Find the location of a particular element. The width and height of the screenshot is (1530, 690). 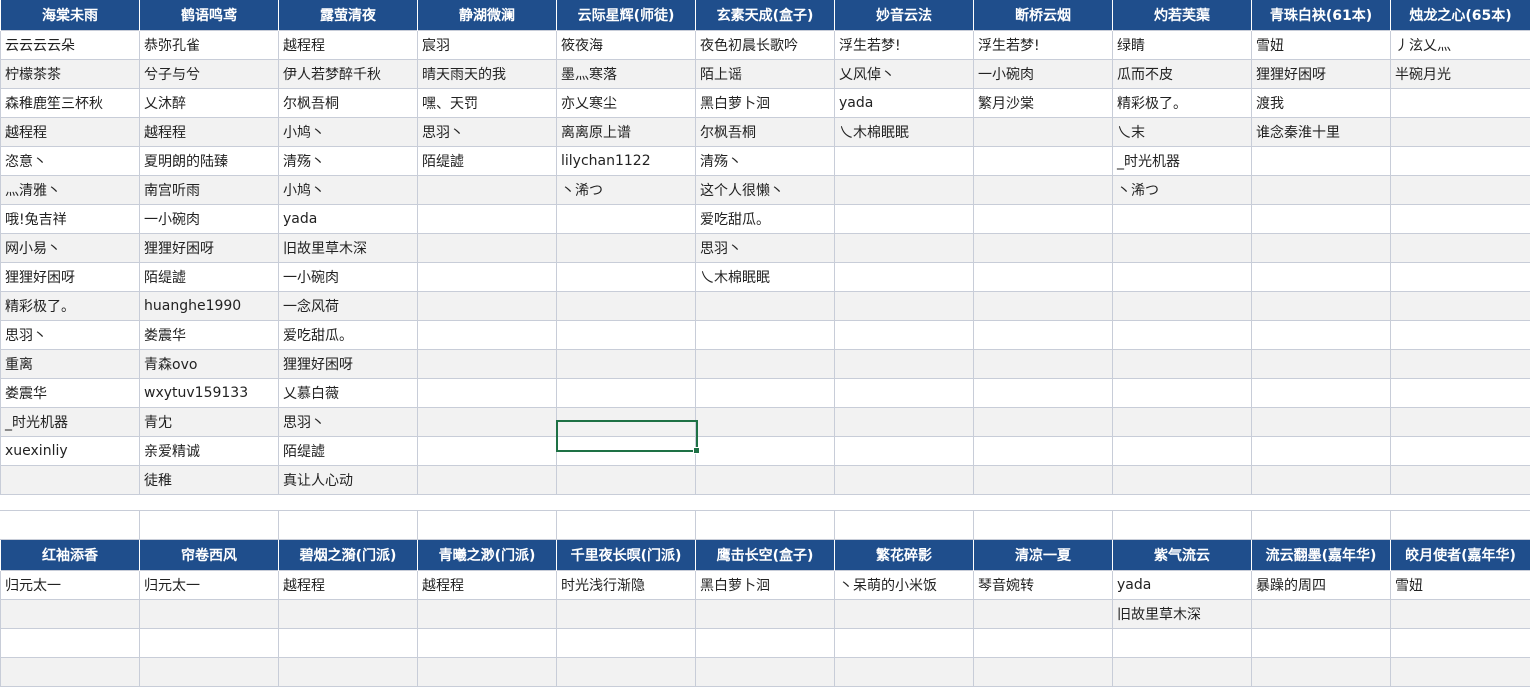

table-cell: 夜色初晨长歌吟 is located at coordinates (765, 45).